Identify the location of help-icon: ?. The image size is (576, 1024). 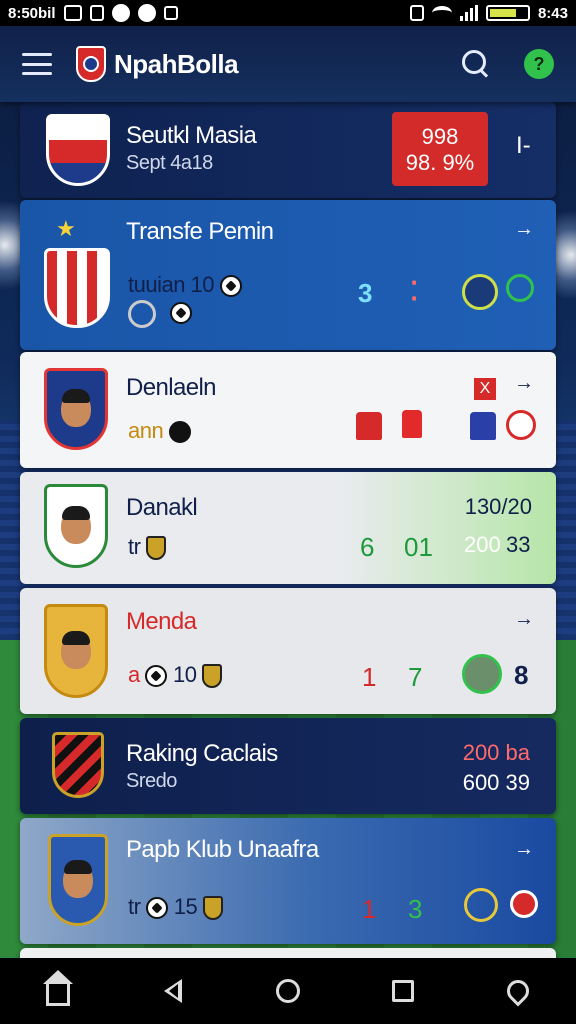
(539, 64).